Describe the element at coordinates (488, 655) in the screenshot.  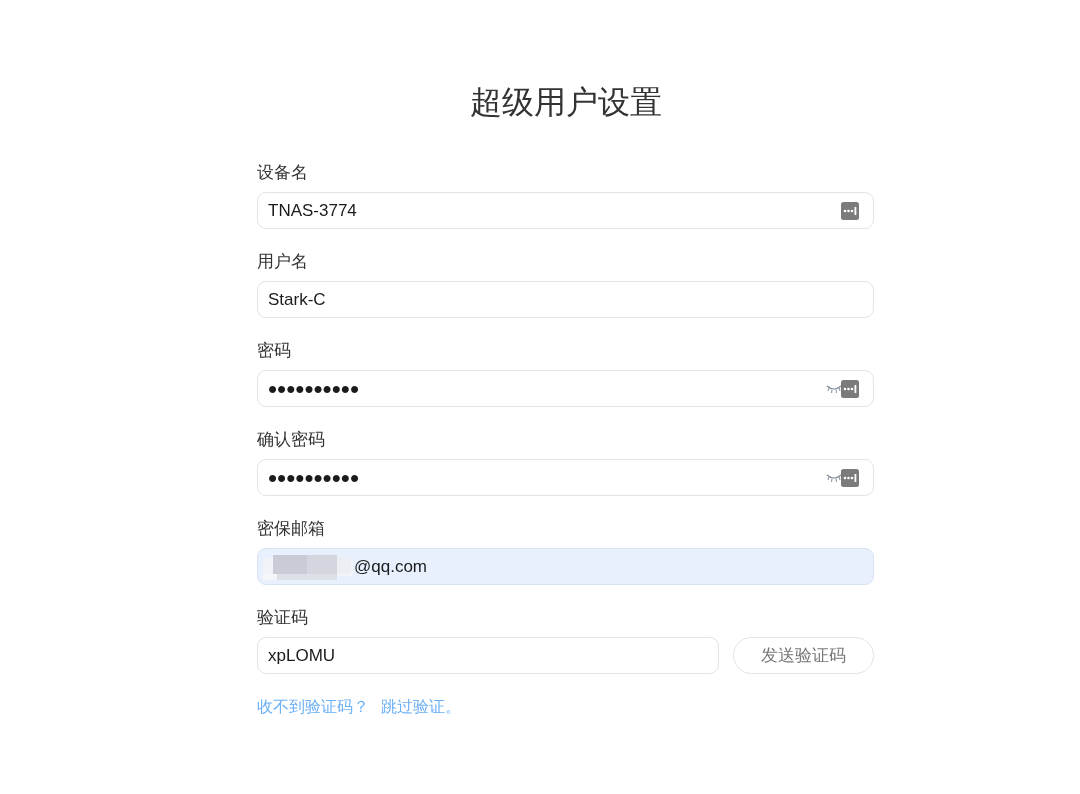
I see `input-field: xpLOMU` at that location.